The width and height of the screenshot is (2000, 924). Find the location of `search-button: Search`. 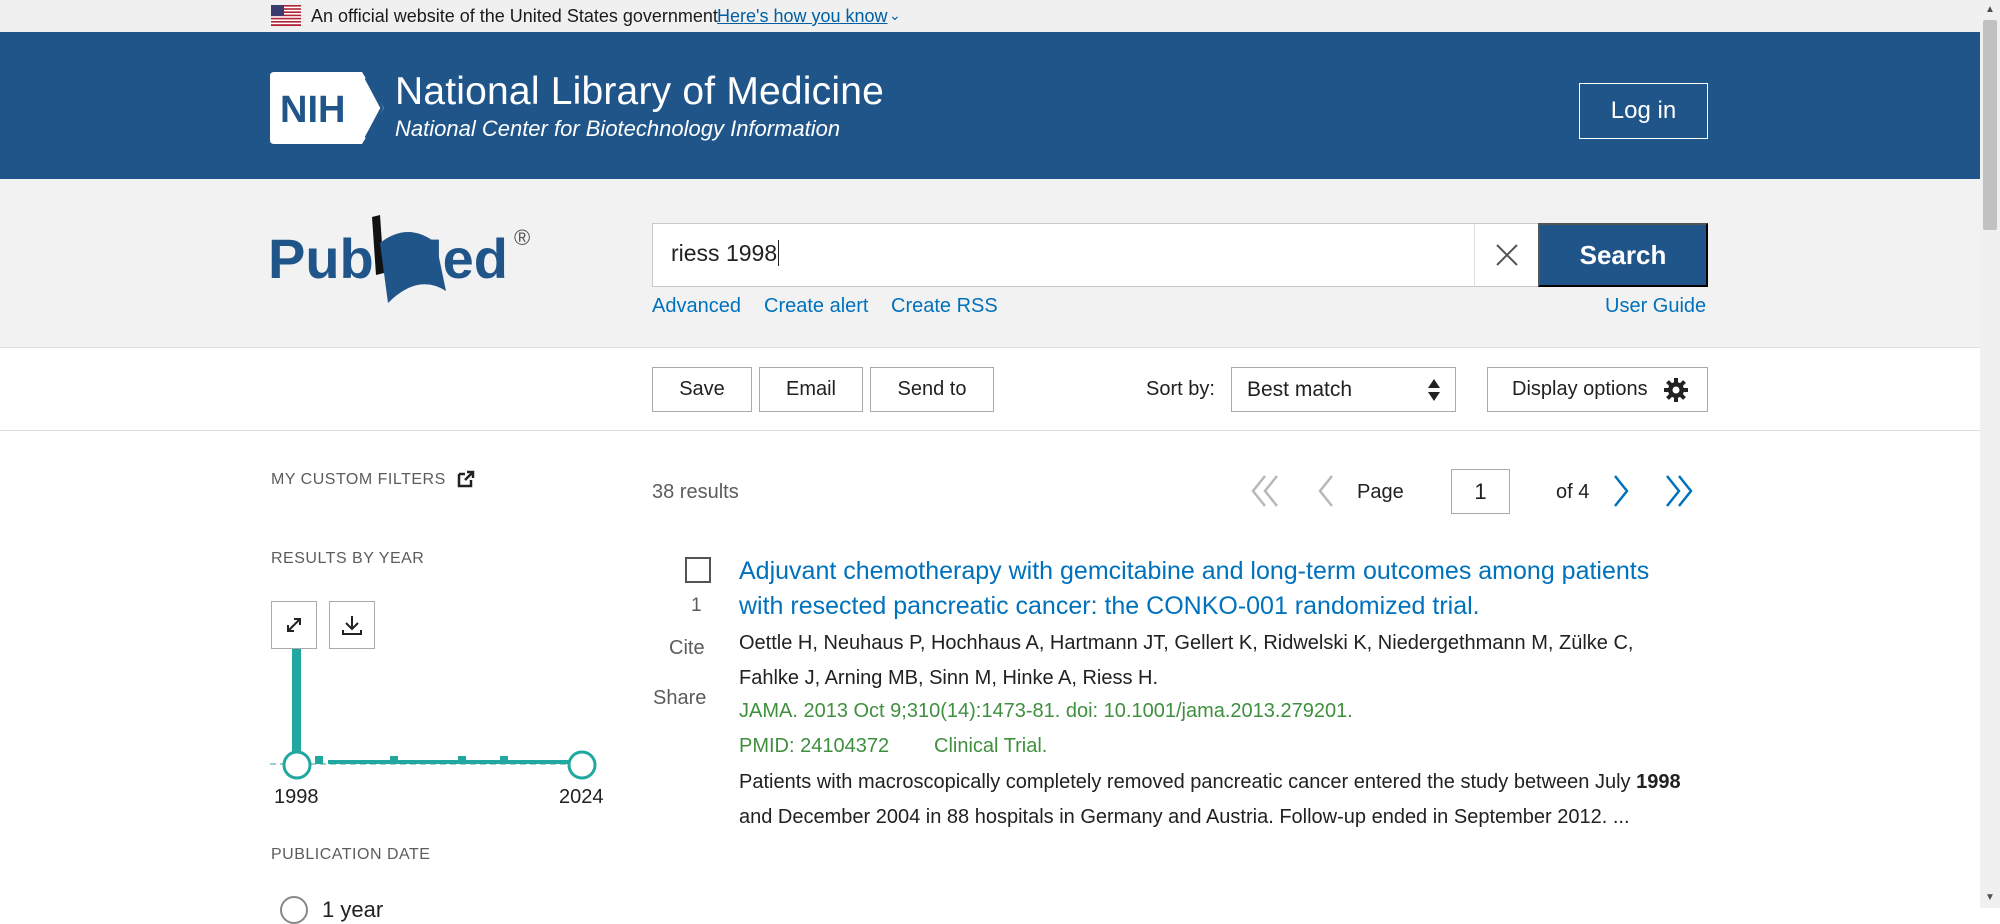

search-button: Search is located at coordinates (1623, 255).